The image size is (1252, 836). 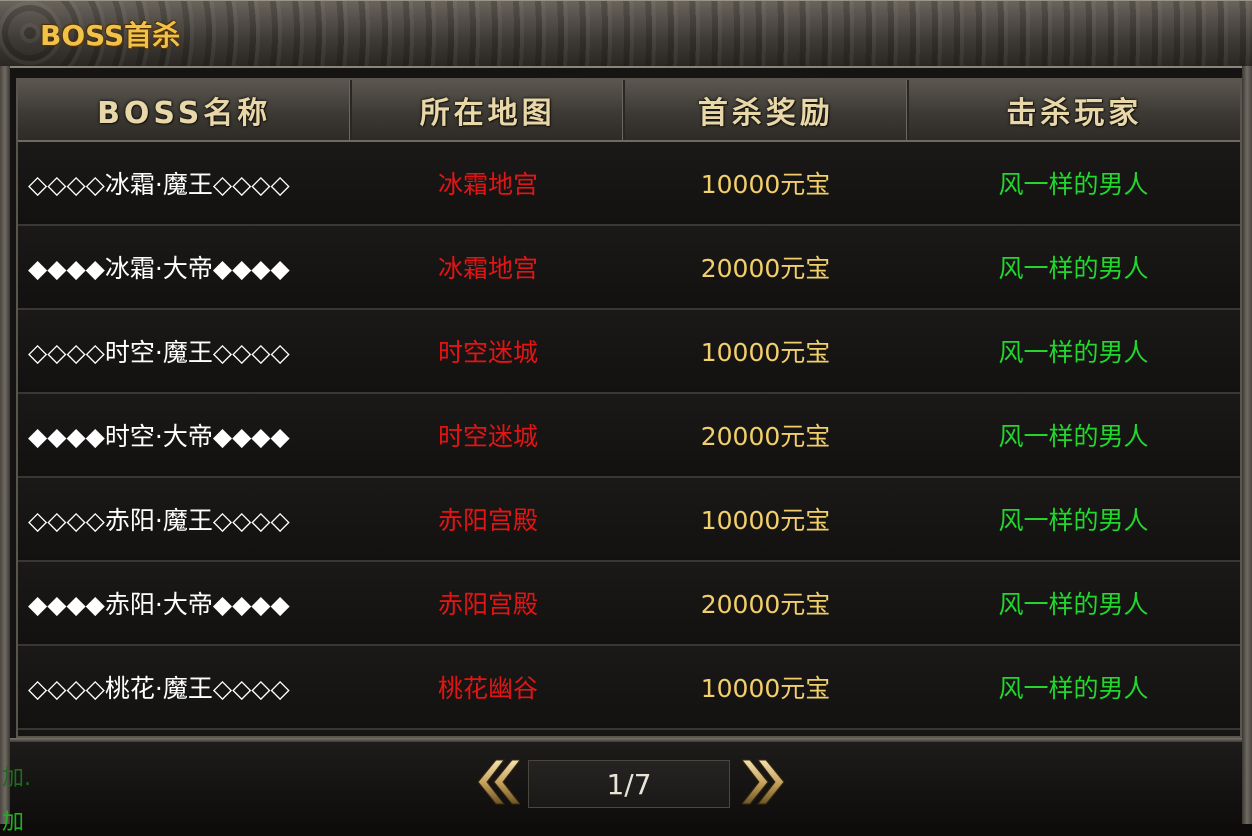 What do you see at coordinates (110, 35) in the screenshot?
I see `window-title: BOSS首杀` at bounding box center [110, 35].